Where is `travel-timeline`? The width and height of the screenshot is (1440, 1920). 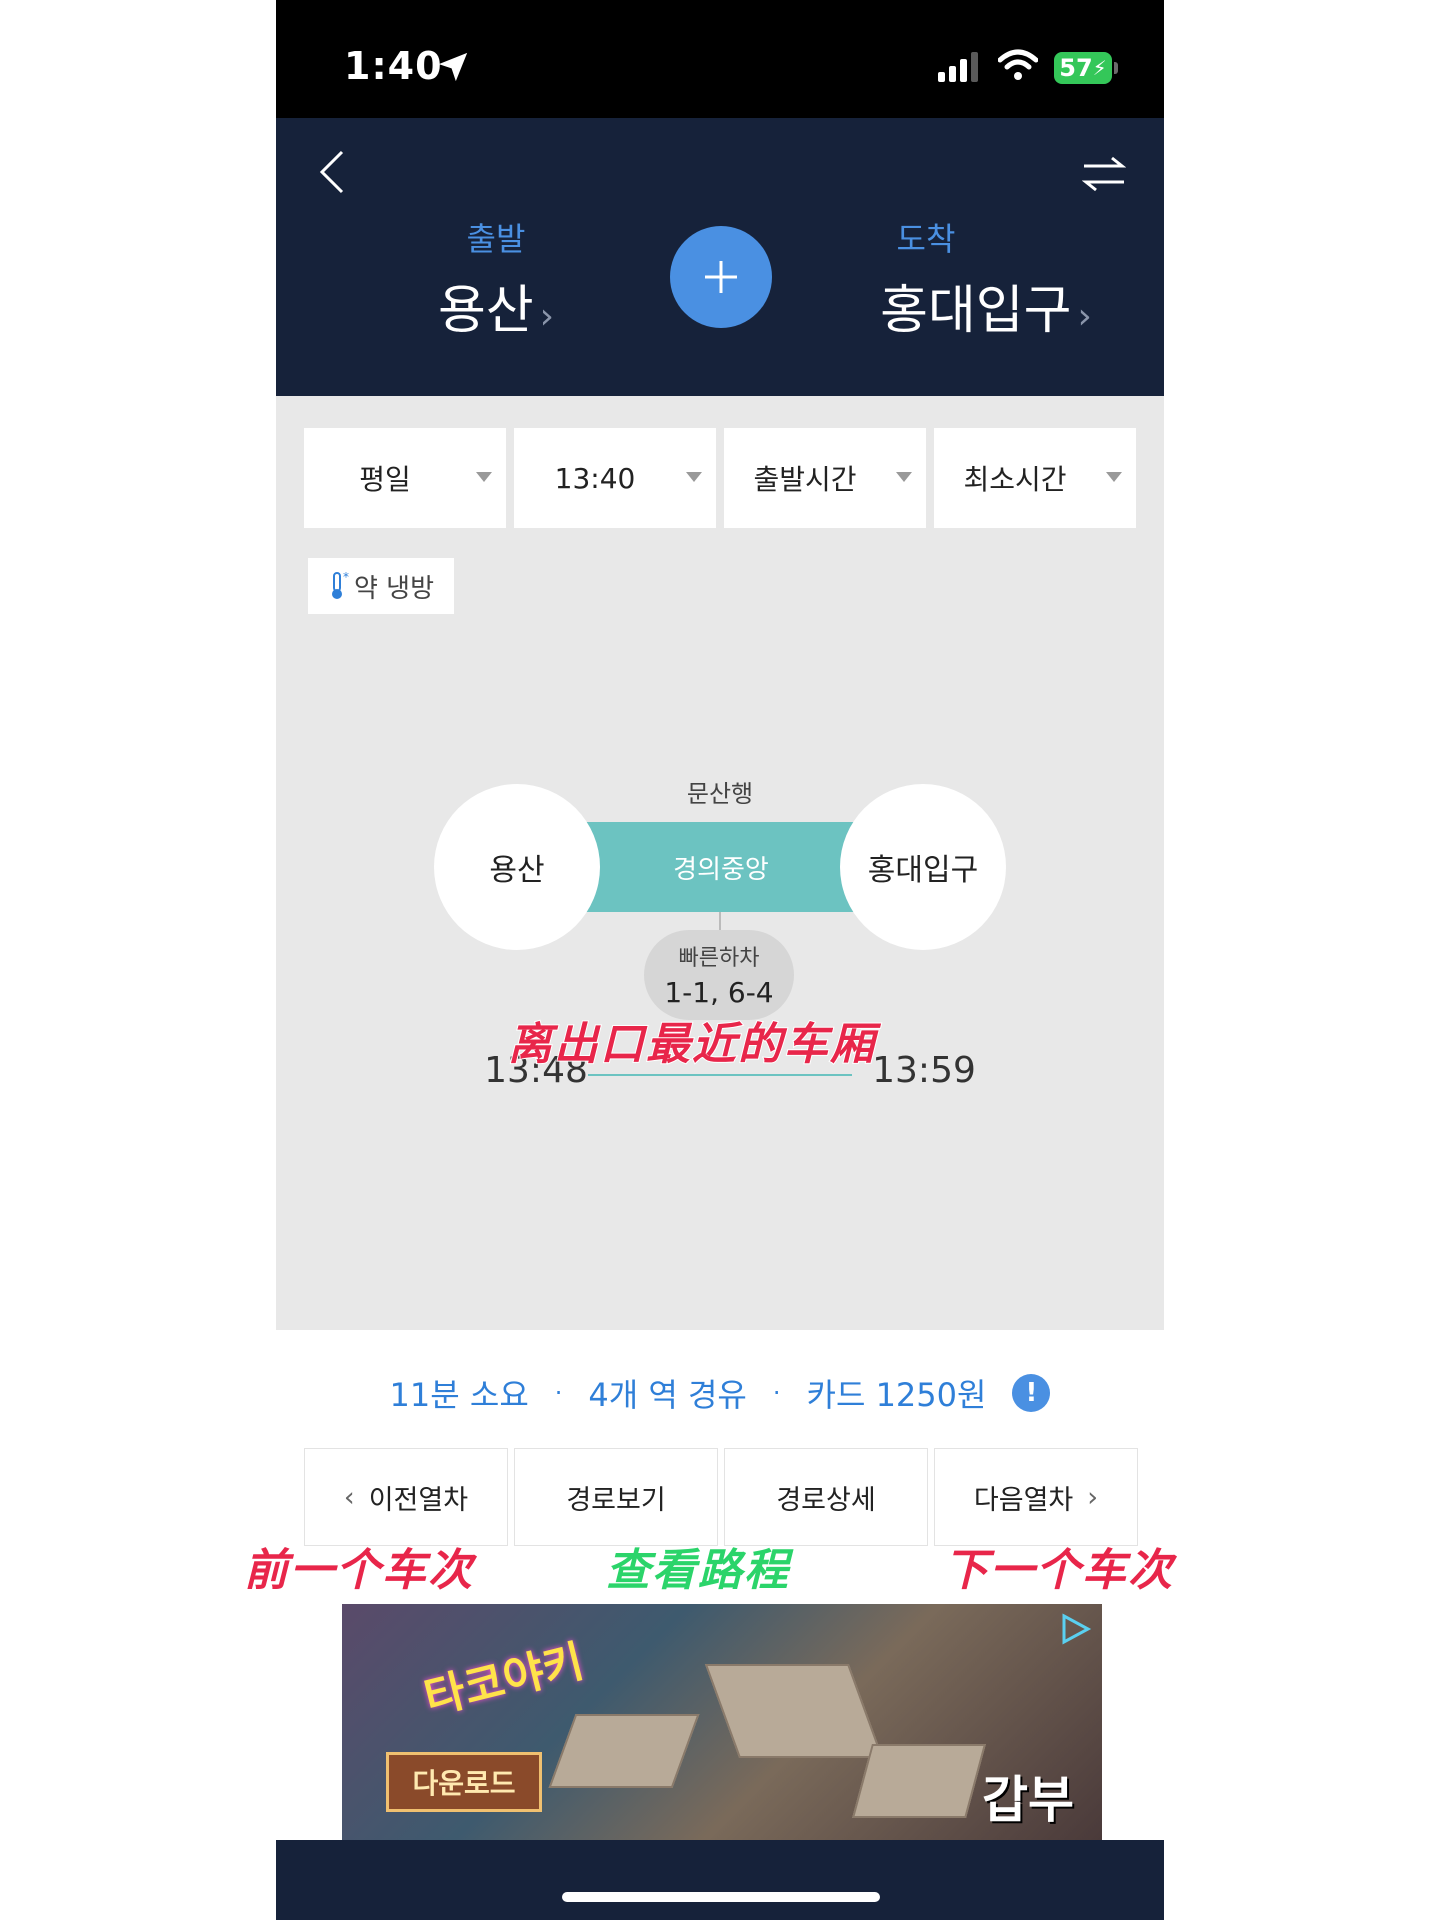
travel-timeline is located at coordinates (720, 1075).